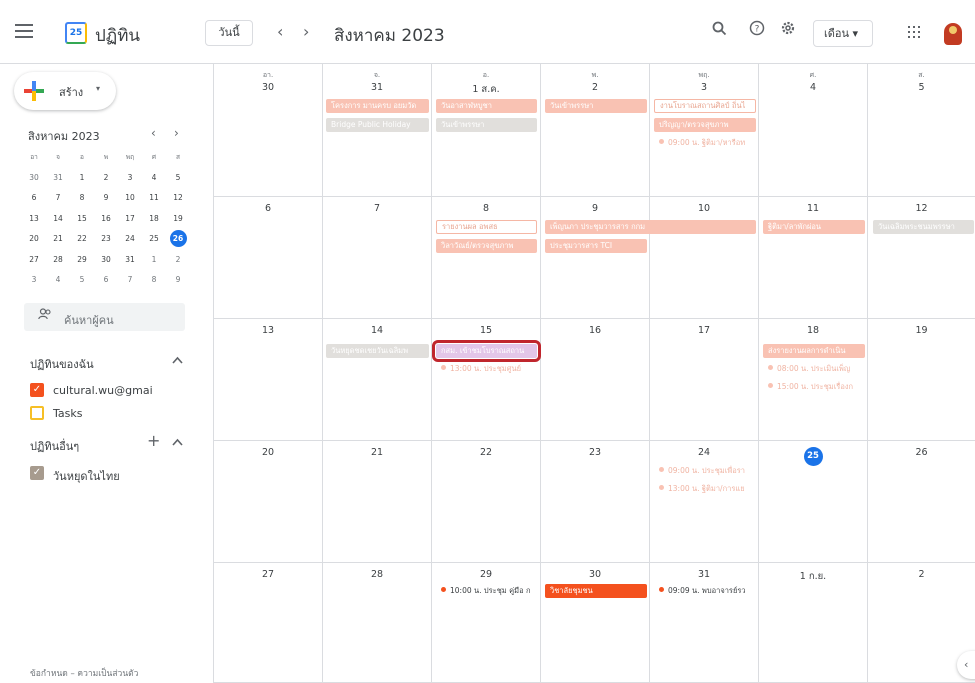 The image size is (975, 683). Describe the element at coordinates (377, 502) in the screenshot. I see `day-cell: 21` at that location.